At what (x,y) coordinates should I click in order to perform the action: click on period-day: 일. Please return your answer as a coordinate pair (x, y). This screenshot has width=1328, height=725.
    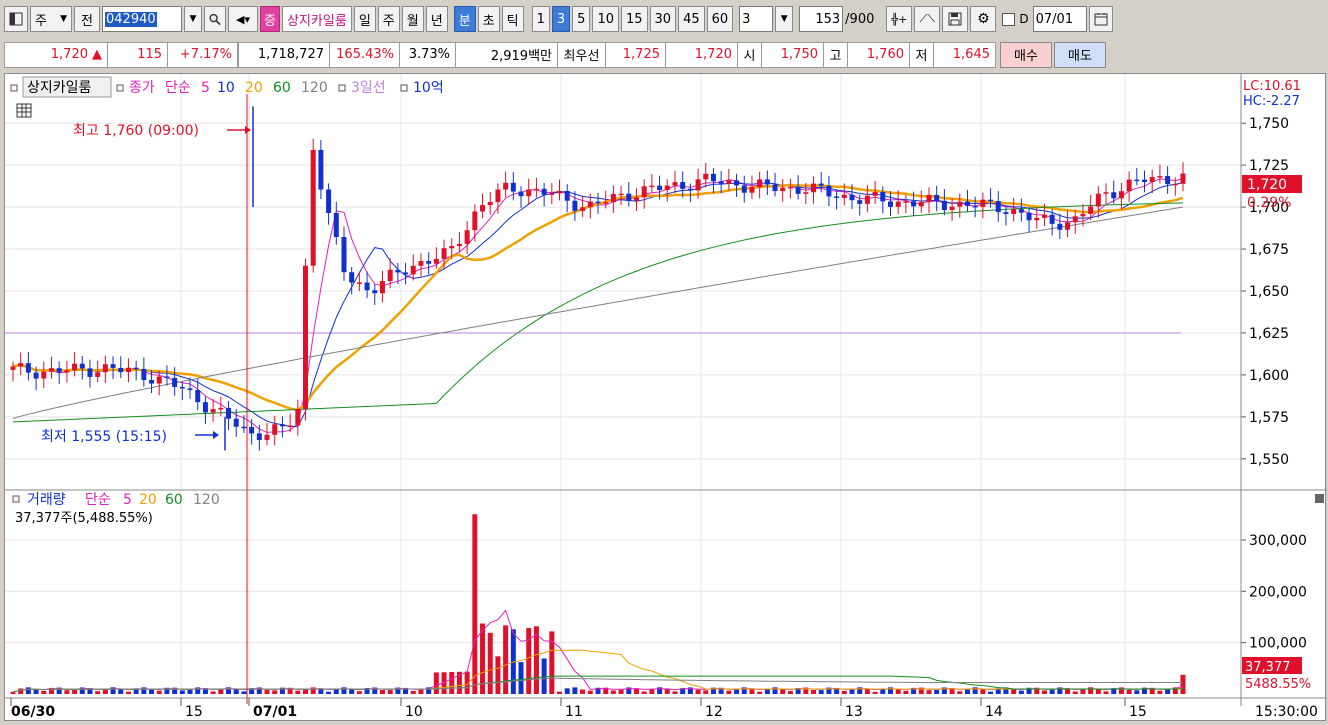
    Looking at the image, I should click on (364, 19).